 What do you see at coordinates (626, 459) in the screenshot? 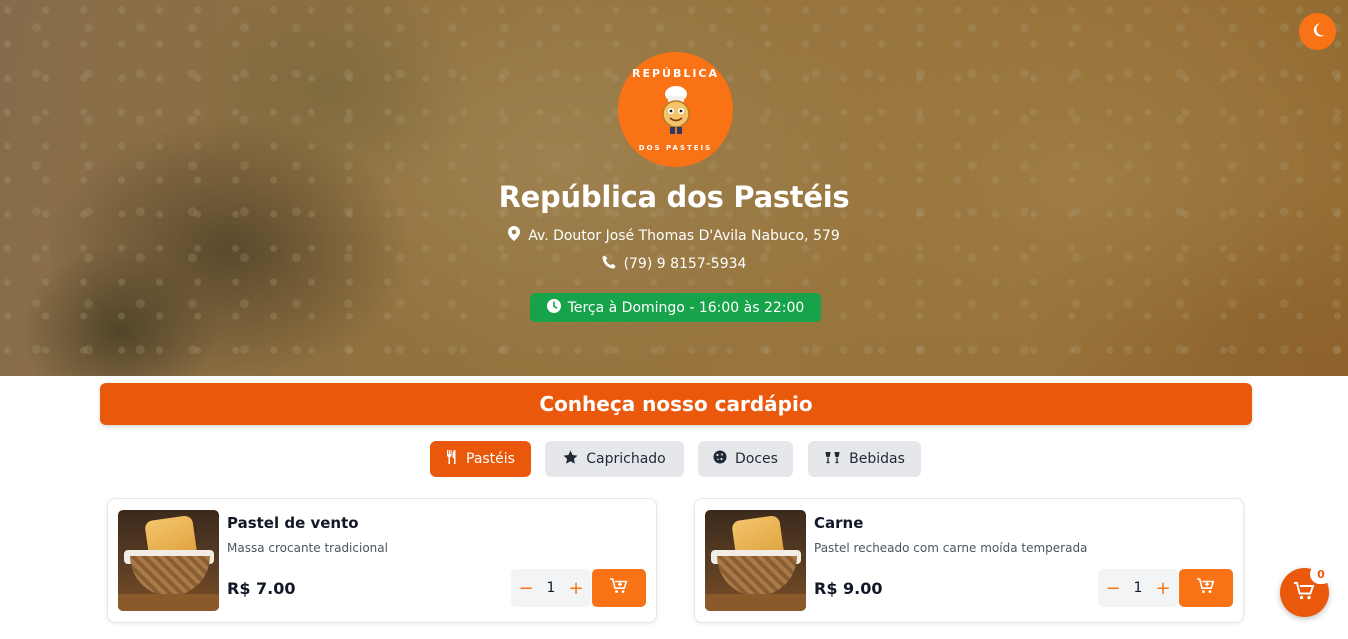
I see `category-label: Caprichado` at bounding box center [626, 459].